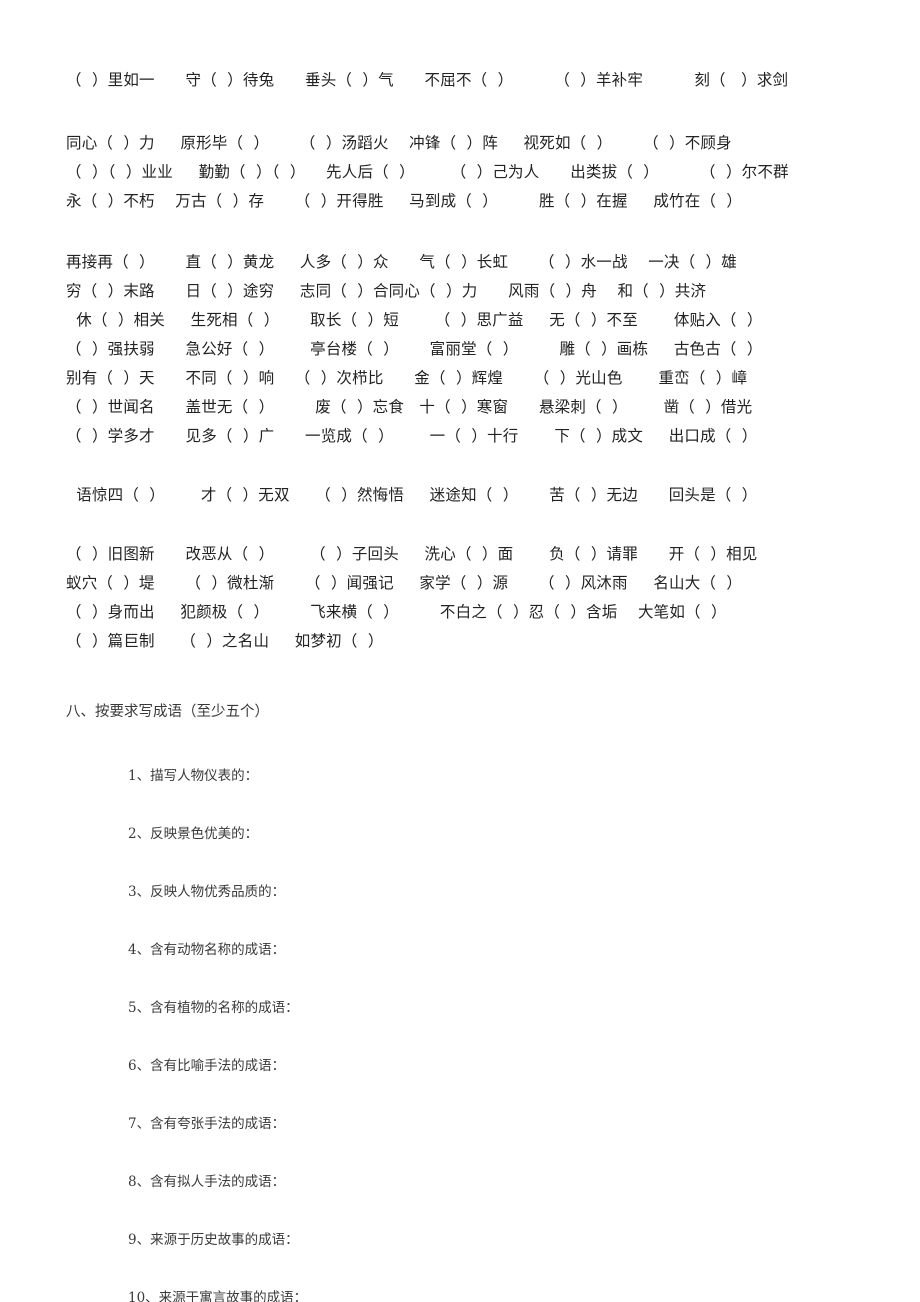 This screenshot has width=920, height=1302. What do you see at coordinates (207, 1182) in the screenshot?
I see `requirement-item: 8、含有拟人手法的成语：` at bounding box center [207, 1182].